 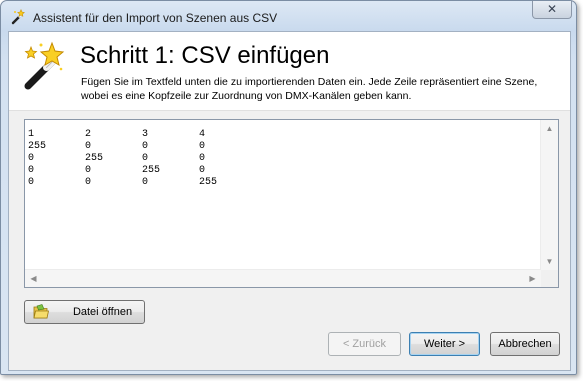 What do you see at coordinates (284, 131) in the screenshot?
I see `csv-row: 1234` at bounding box center [284, 131].